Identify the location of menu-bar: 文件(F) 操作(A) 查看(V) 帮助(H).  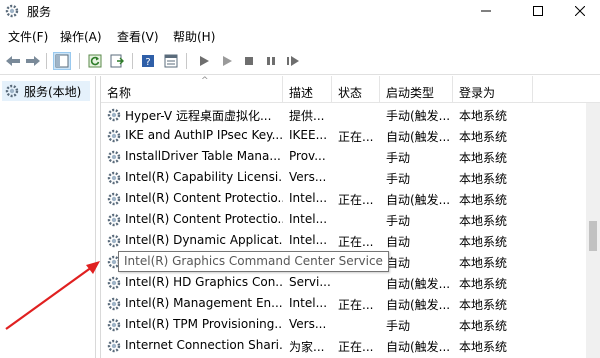
(300, 35).